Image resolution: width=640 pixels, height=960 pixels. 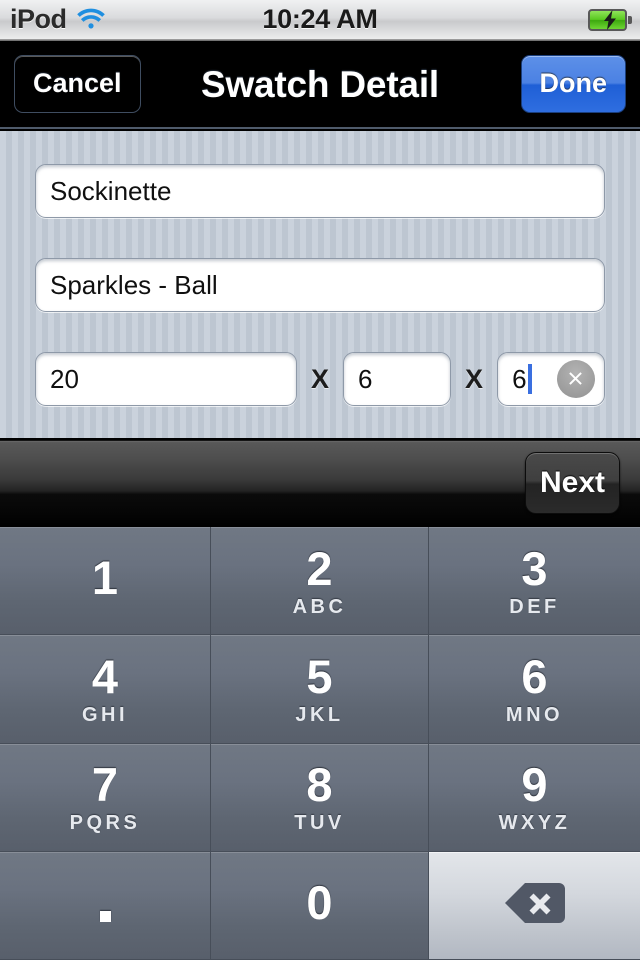 What do you see at coordinates (572, 483) in the screenshot?
I see `next-button: Next` at bounding box center [572, 483].